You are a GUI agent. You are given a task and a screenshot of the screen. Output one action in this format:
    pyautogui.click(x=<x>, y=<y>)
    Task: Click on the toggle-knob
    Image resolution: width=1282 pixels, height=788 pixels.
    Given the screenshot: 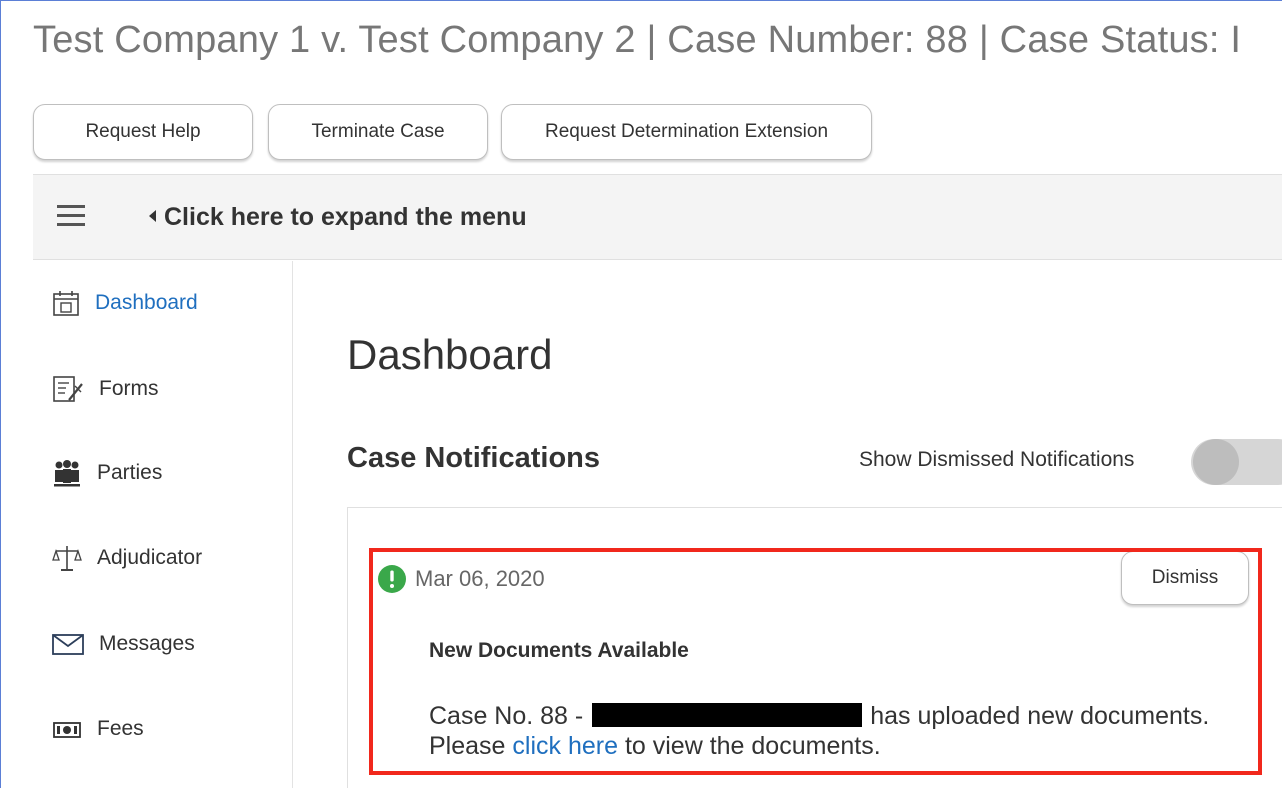 What is the action you would take?
    pyautogui.click(x=1216, y=462)
    